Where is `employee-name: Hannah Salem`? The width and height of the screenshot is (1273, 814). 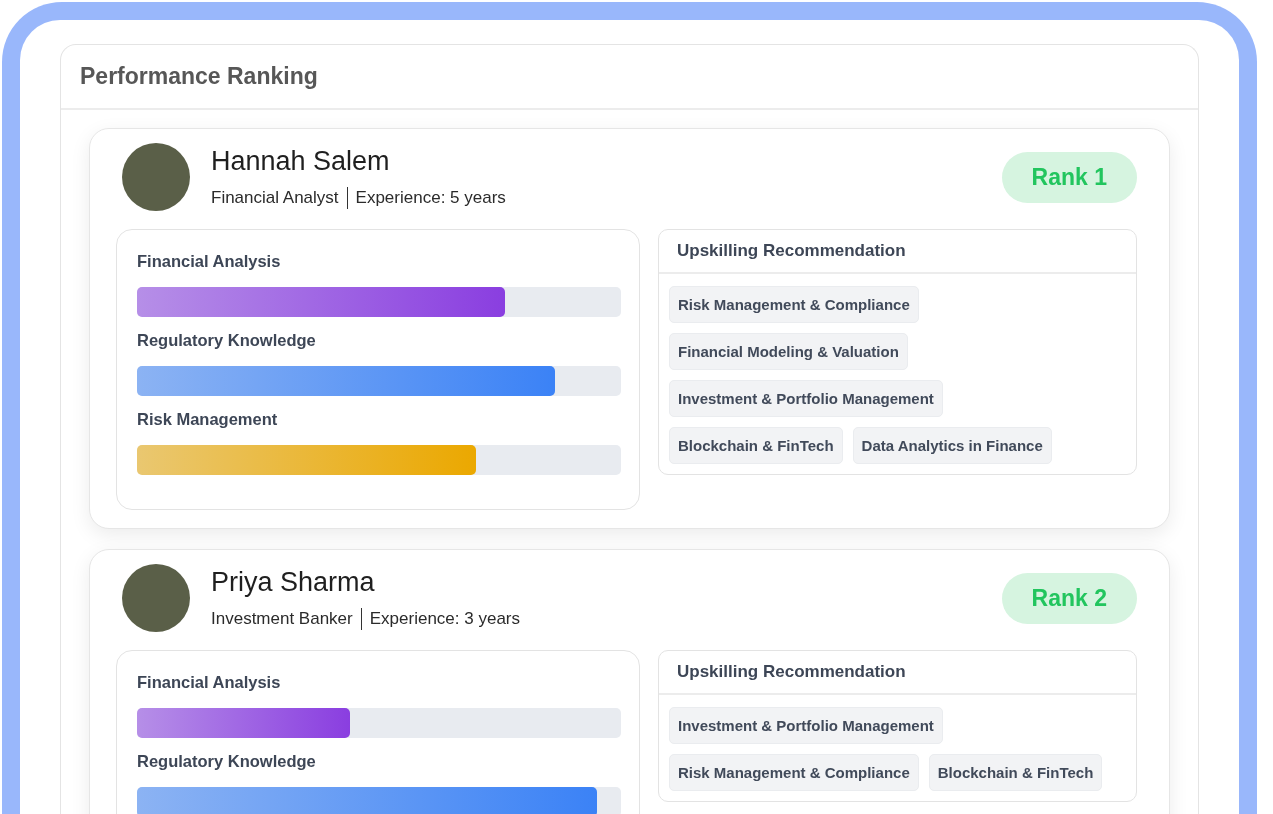 employee-name: Hannah Salem is located at coordinates (301, 161).